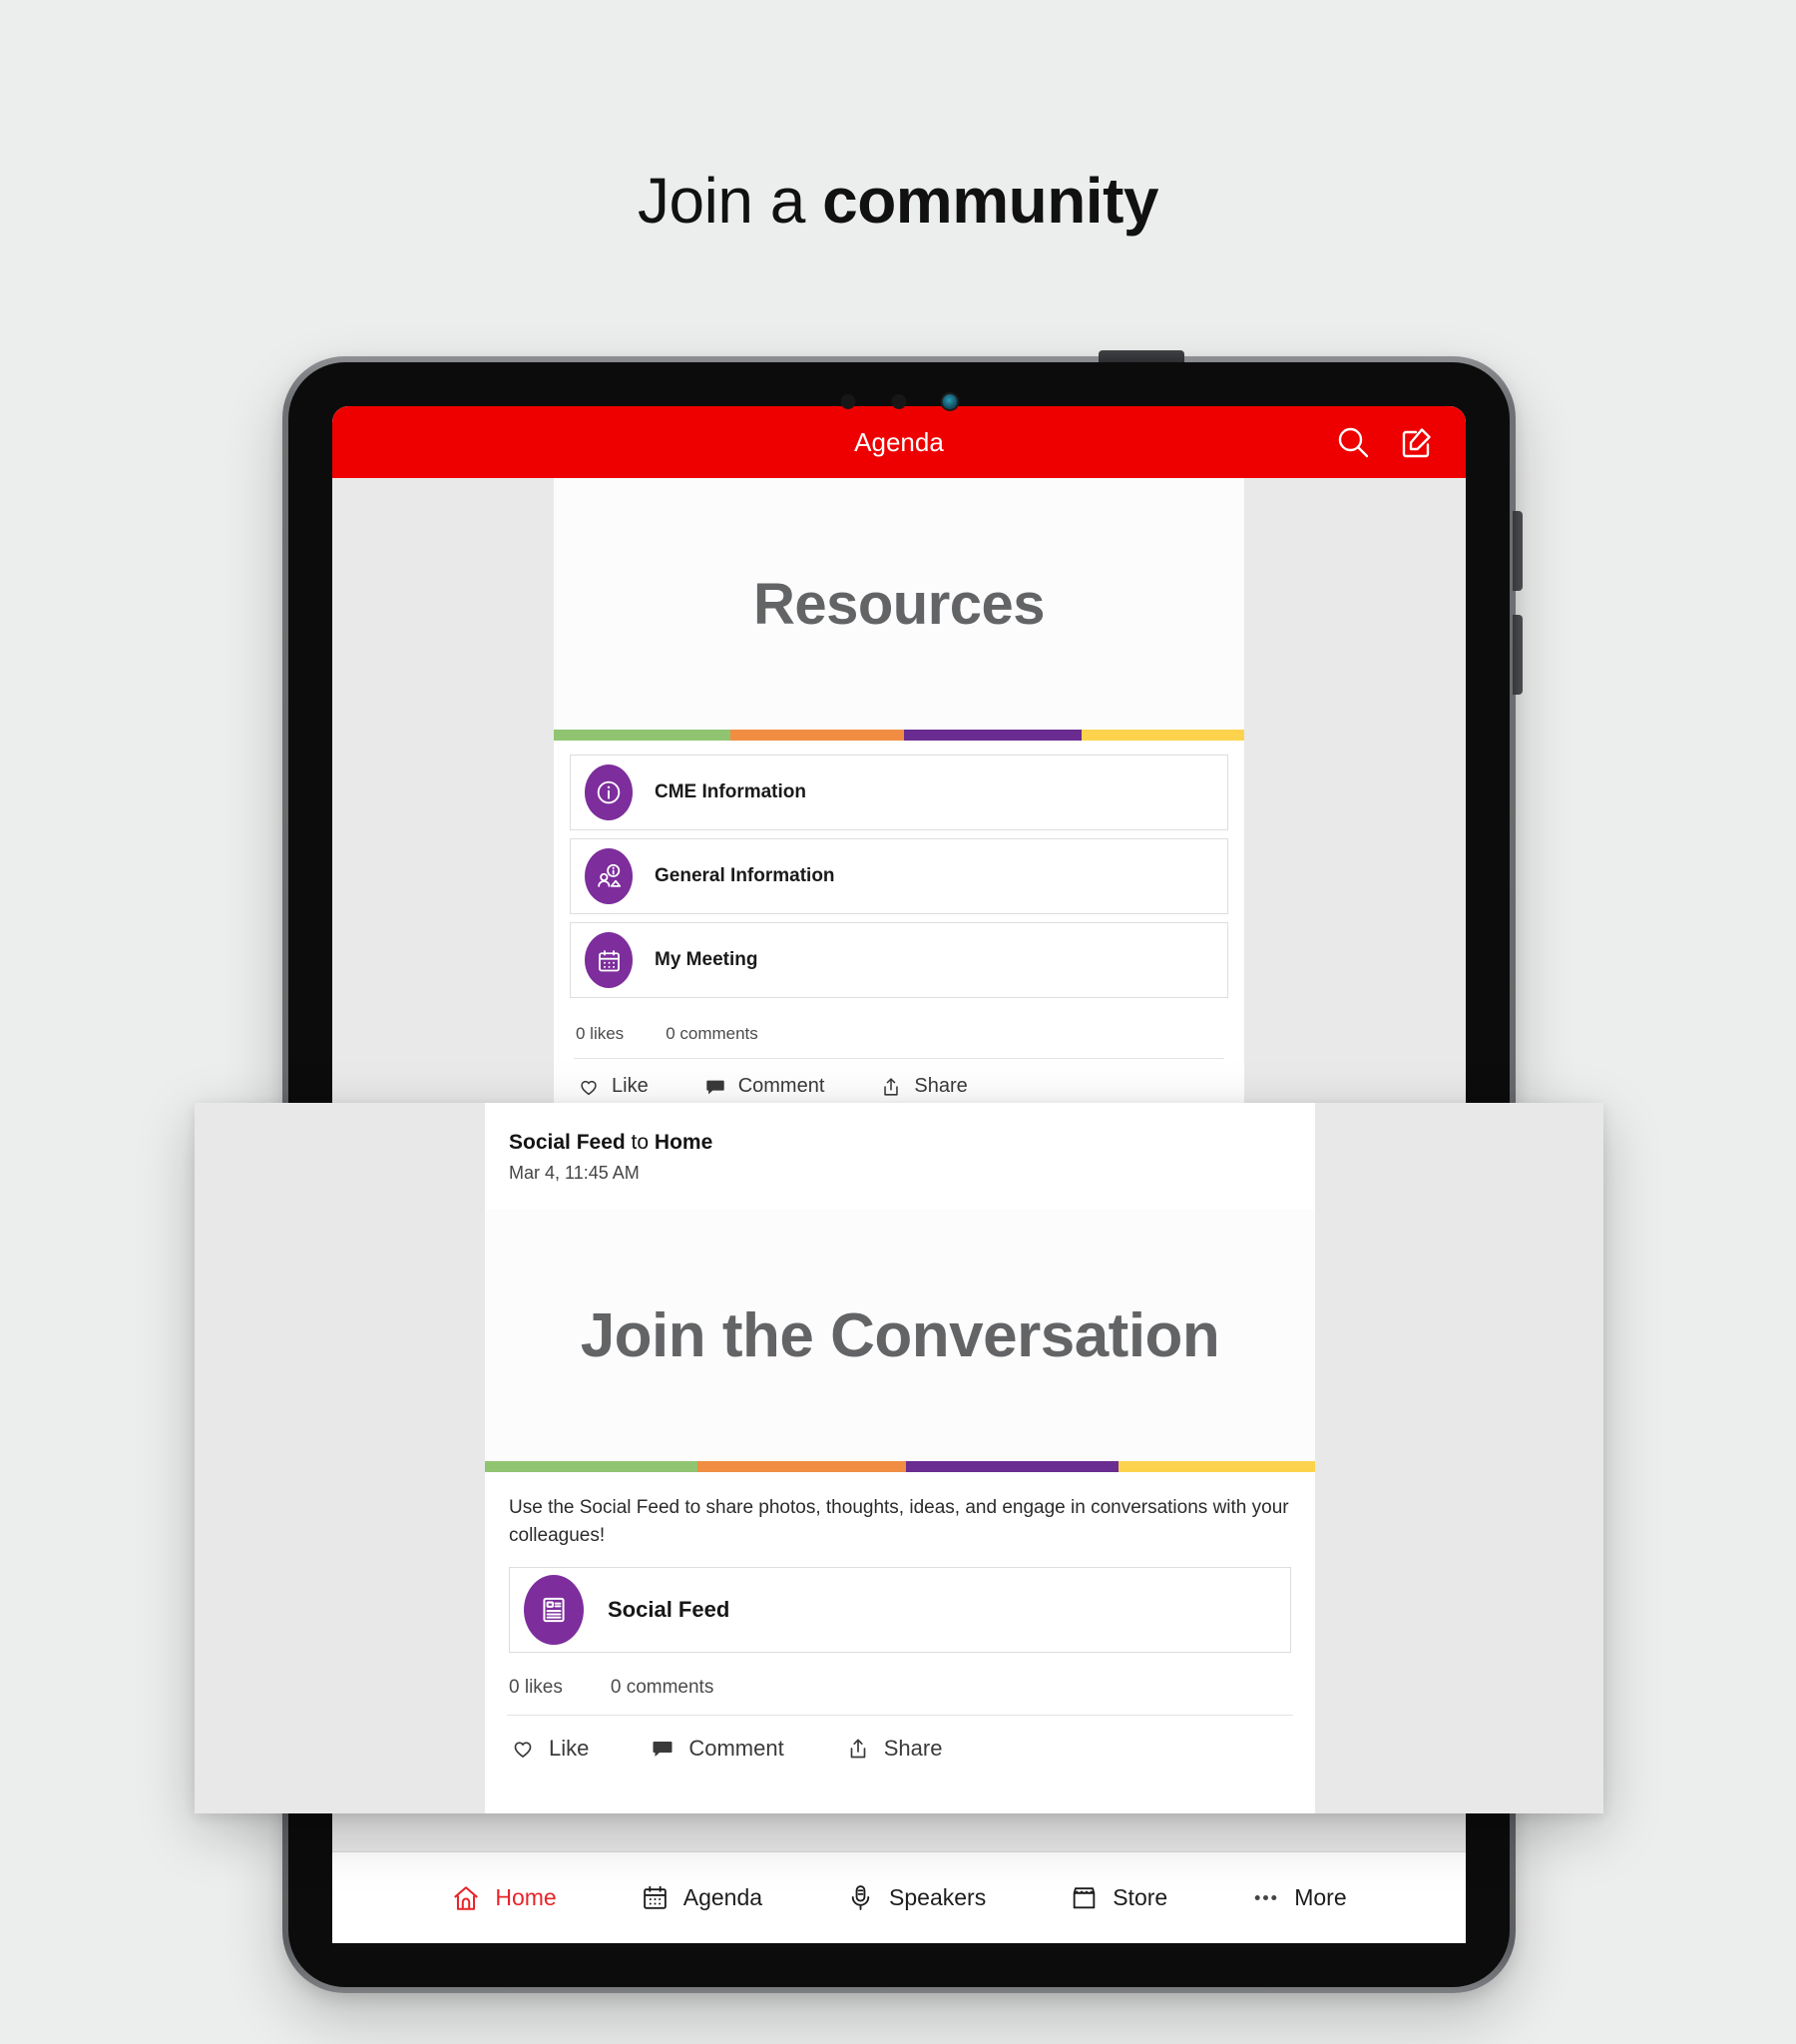 The image size is (1796, 2044). Describe the element at coordinates (990, 201) in the screenshot. I see `page-title-accent: community` at that location.